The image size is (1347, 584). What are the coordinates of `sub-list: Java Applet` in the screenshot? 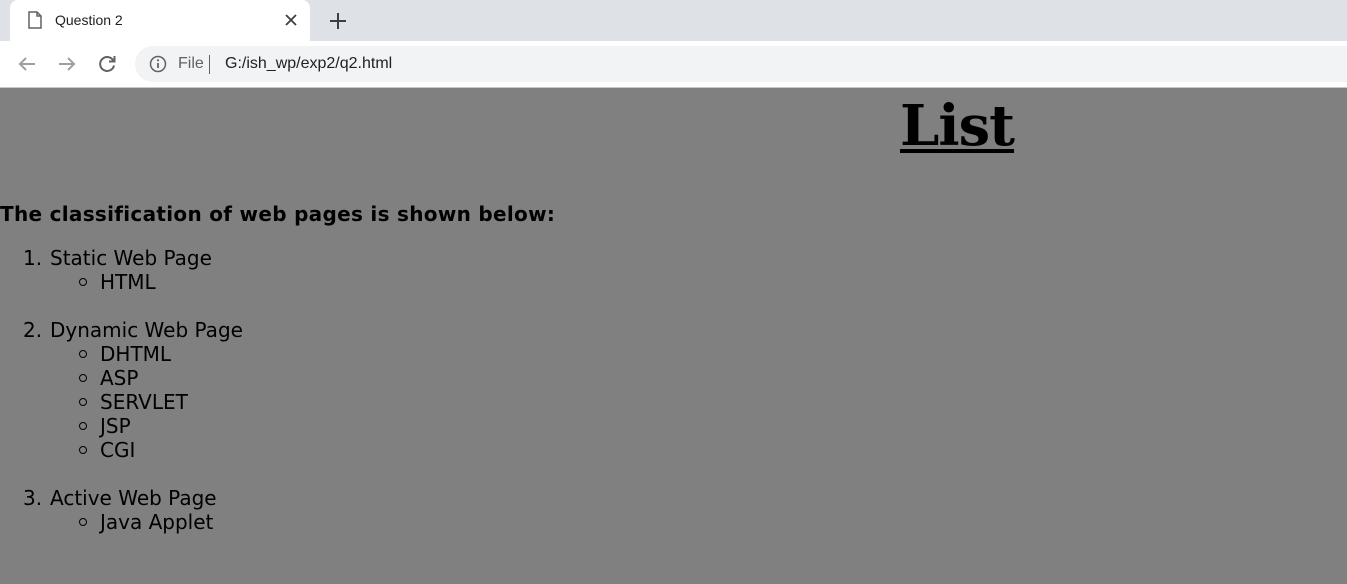 It's located at (146, 522).